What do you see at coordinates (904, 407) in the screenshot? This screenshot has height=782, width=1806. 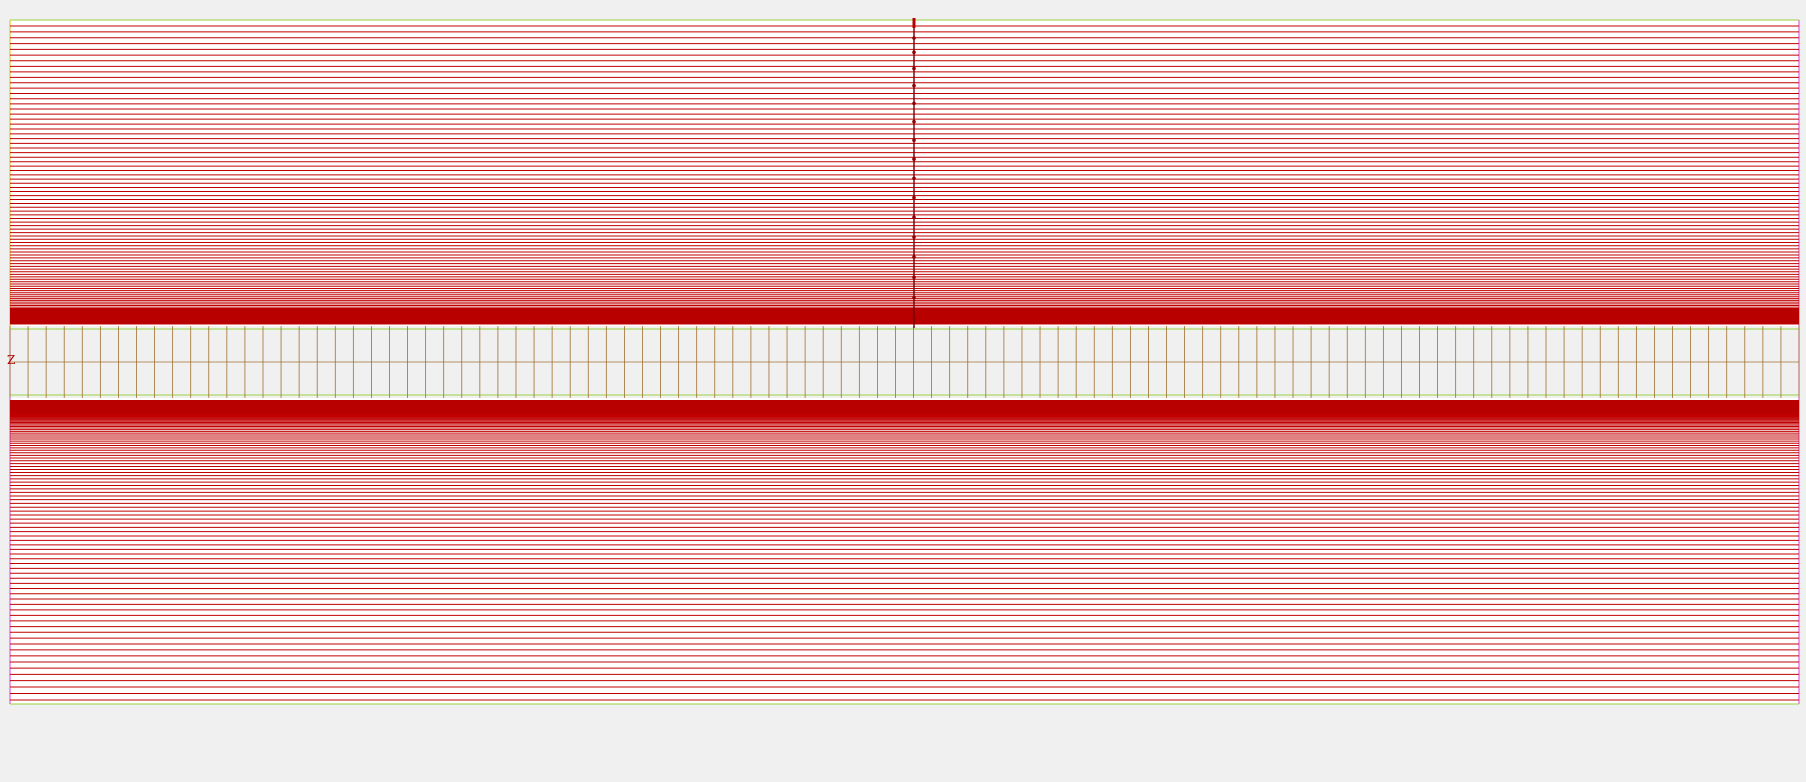 I see `lower-band-solid` at bounding box center [904, 407].